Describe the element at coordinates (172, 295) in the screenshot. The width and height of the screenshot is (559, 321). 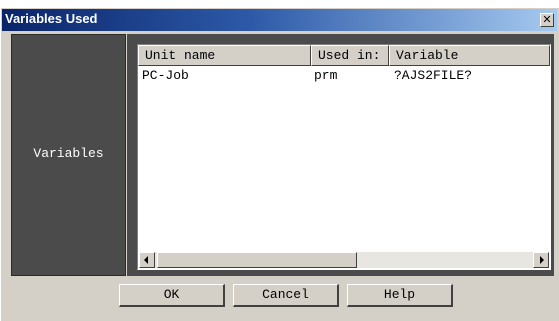
I see `ok-button: OK` at that location.